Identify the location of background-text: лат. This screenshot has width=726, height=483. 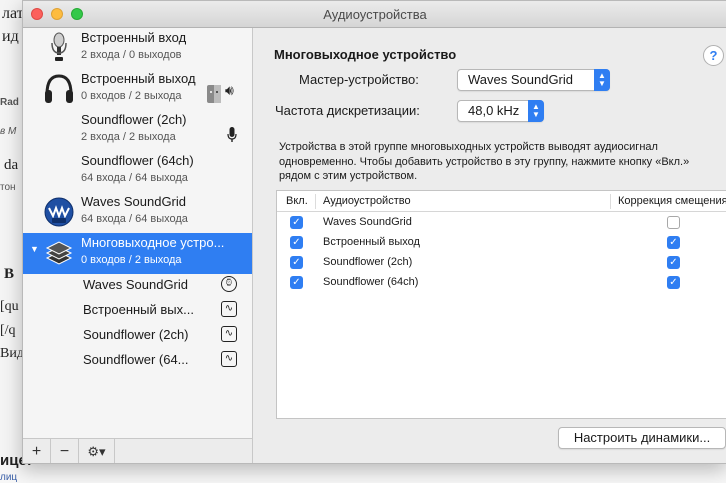
(13, 13).